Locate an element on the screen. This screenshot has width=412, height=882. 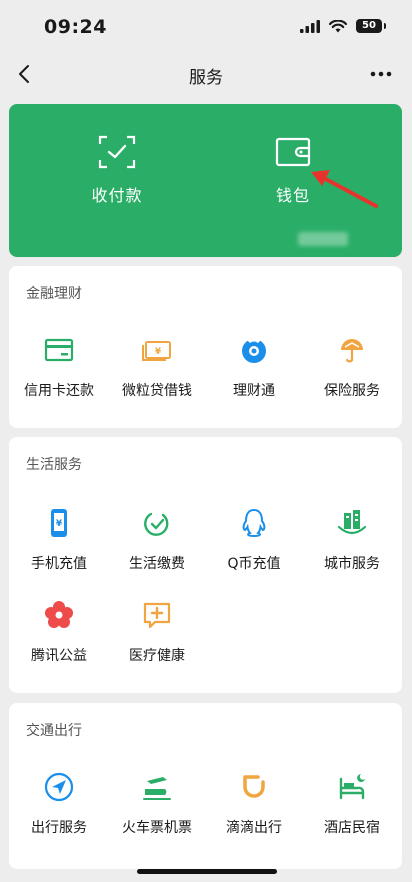
section-title: 交通出行 is located at coordinates (54, 731).